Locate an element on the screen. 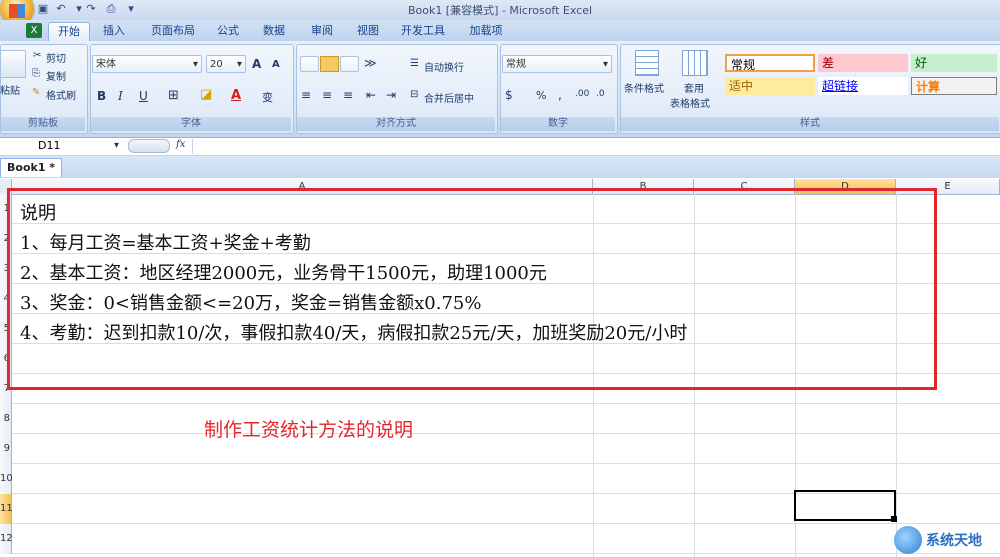 The height and width of the screenshot is (557, 1000). number-group-label: 数字 is located at coordinates (558, 124).